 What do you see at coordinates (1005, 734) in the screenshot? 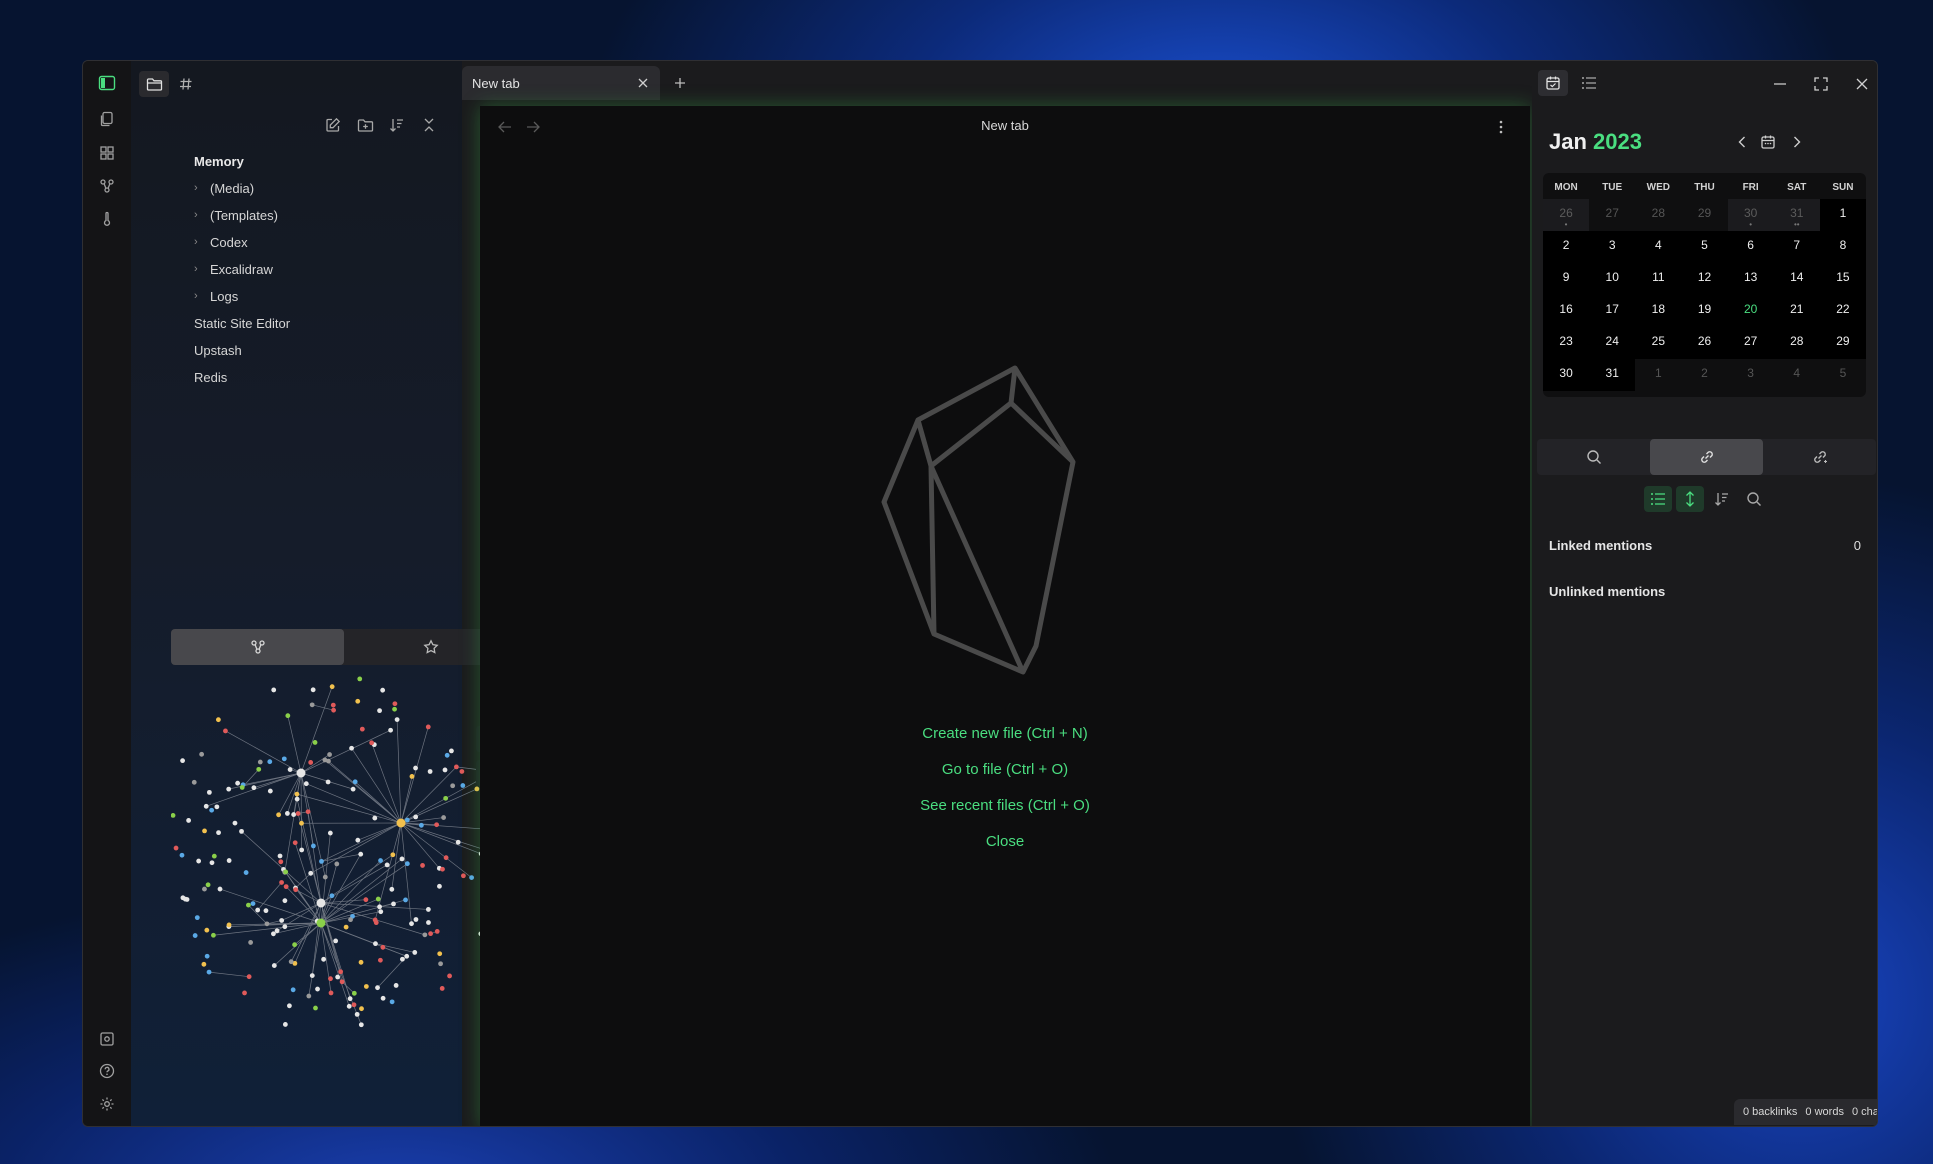
I see `create-new-file-link: Create new file (Ctrl + N)` at bounding box center [1005, 734].